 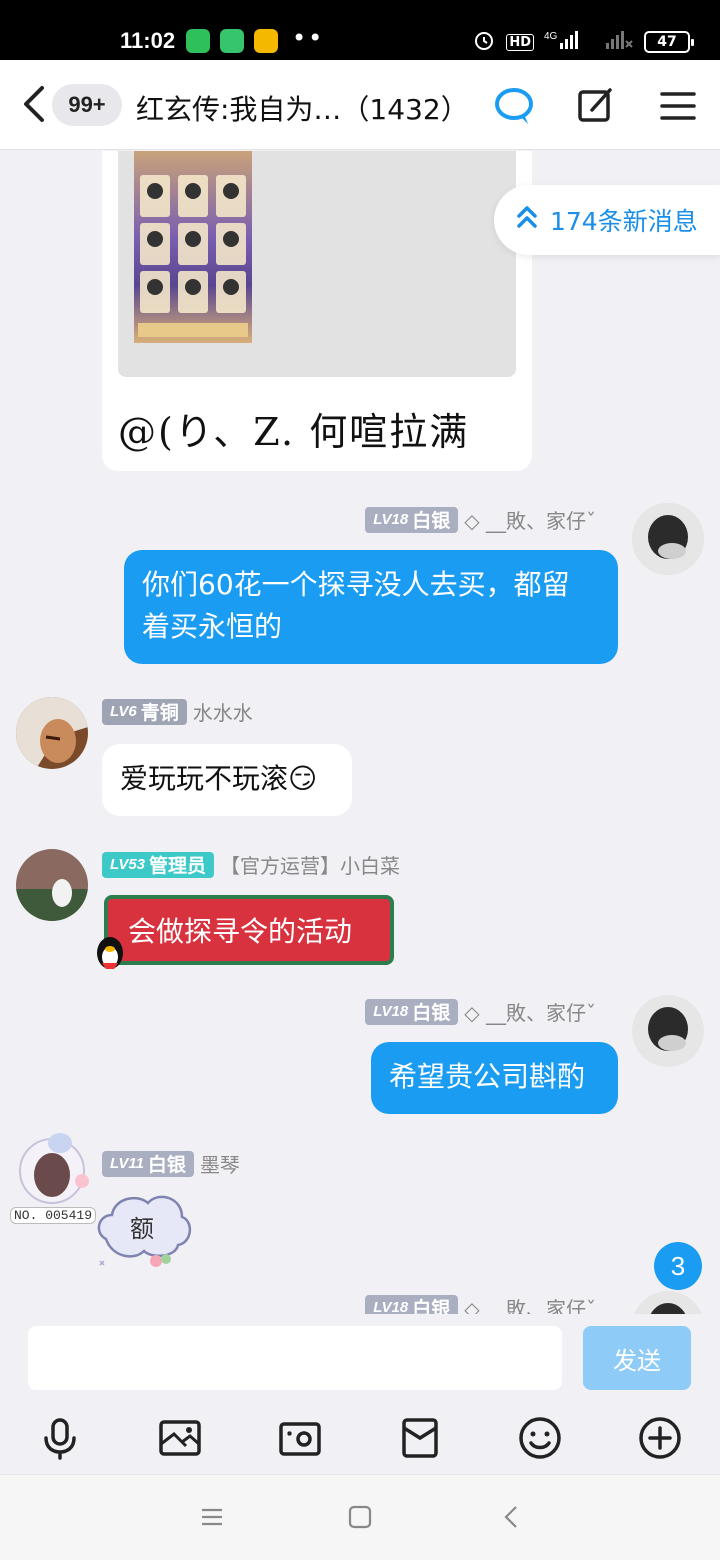 What do you see at coordinates (484, 42) in the screenshot?
I see `alarm-icon` at bounding box center [484, 42].